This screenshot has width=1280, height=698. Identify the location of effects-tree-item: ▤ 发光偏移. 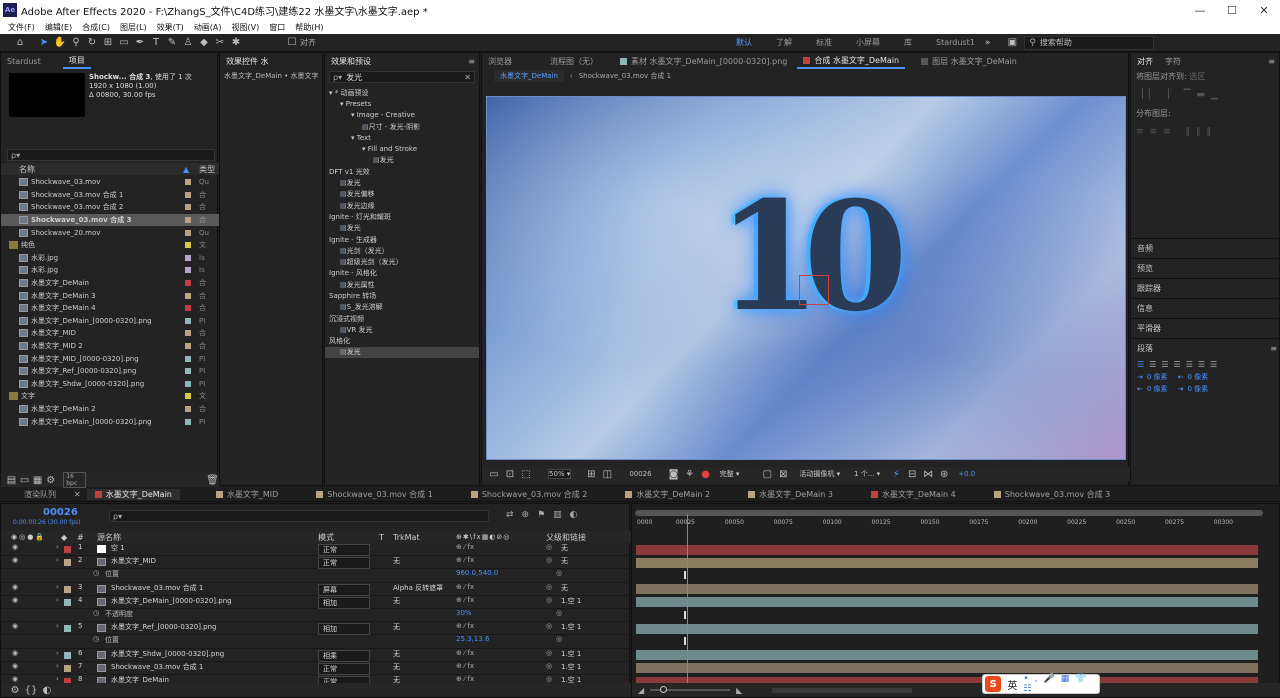
(402, 194).